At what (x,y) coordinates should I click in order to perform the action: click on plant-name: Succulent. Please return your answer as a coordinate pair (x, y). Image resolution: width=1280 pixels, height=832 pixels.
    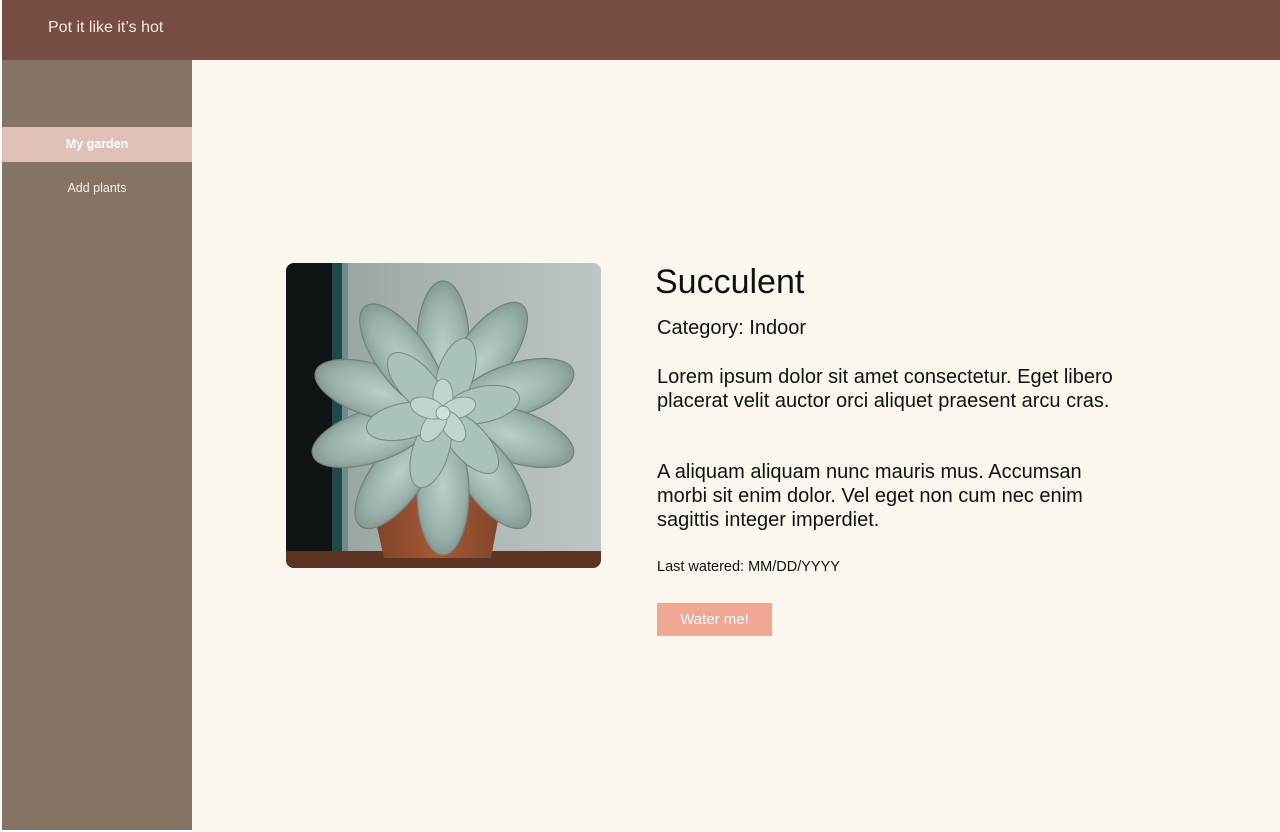
    Looking at the image, I should click on (730, 282).